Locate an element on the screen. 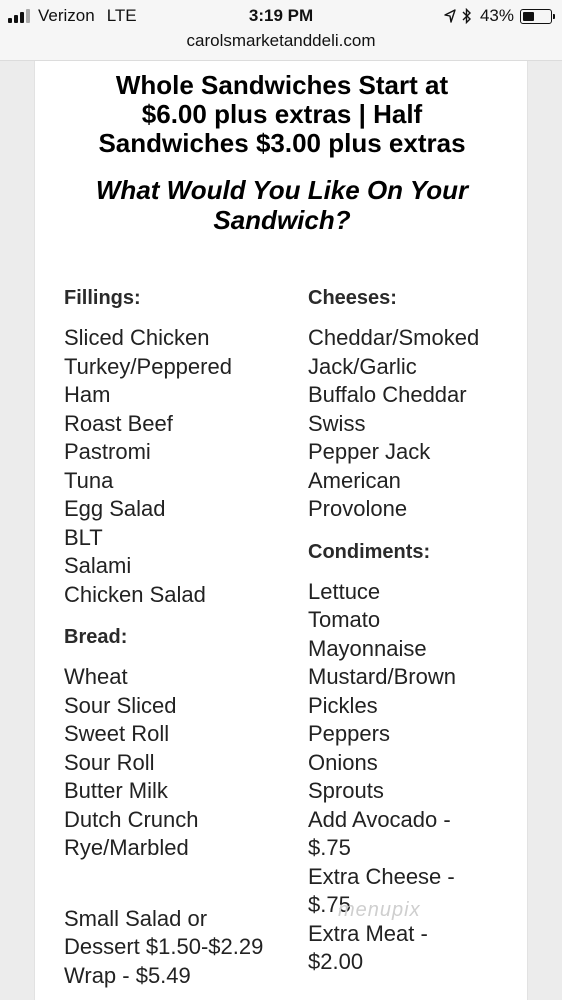 Image resolution: width=562 pixels, height=1000 pixels. headline-line: $6.00 plus extras | Half is located at coordinates (282, 114).